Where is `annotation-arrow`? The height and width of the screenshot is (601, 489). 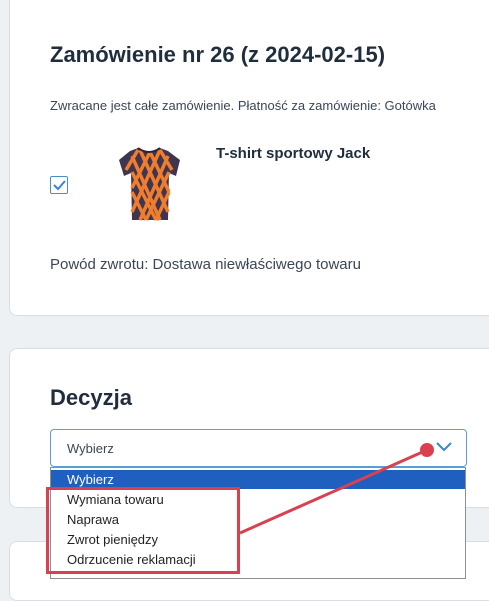 annotation-arrow is located at coordinates (336, 489).